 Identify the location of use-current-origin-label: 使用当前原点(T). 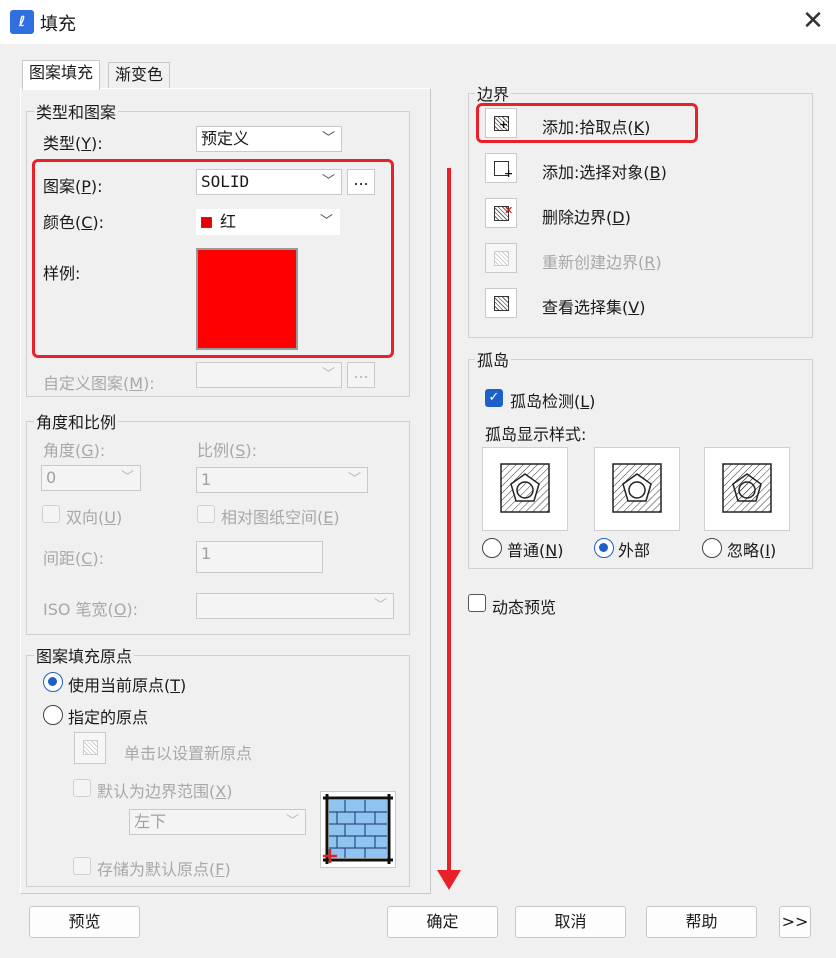
(127, 685).